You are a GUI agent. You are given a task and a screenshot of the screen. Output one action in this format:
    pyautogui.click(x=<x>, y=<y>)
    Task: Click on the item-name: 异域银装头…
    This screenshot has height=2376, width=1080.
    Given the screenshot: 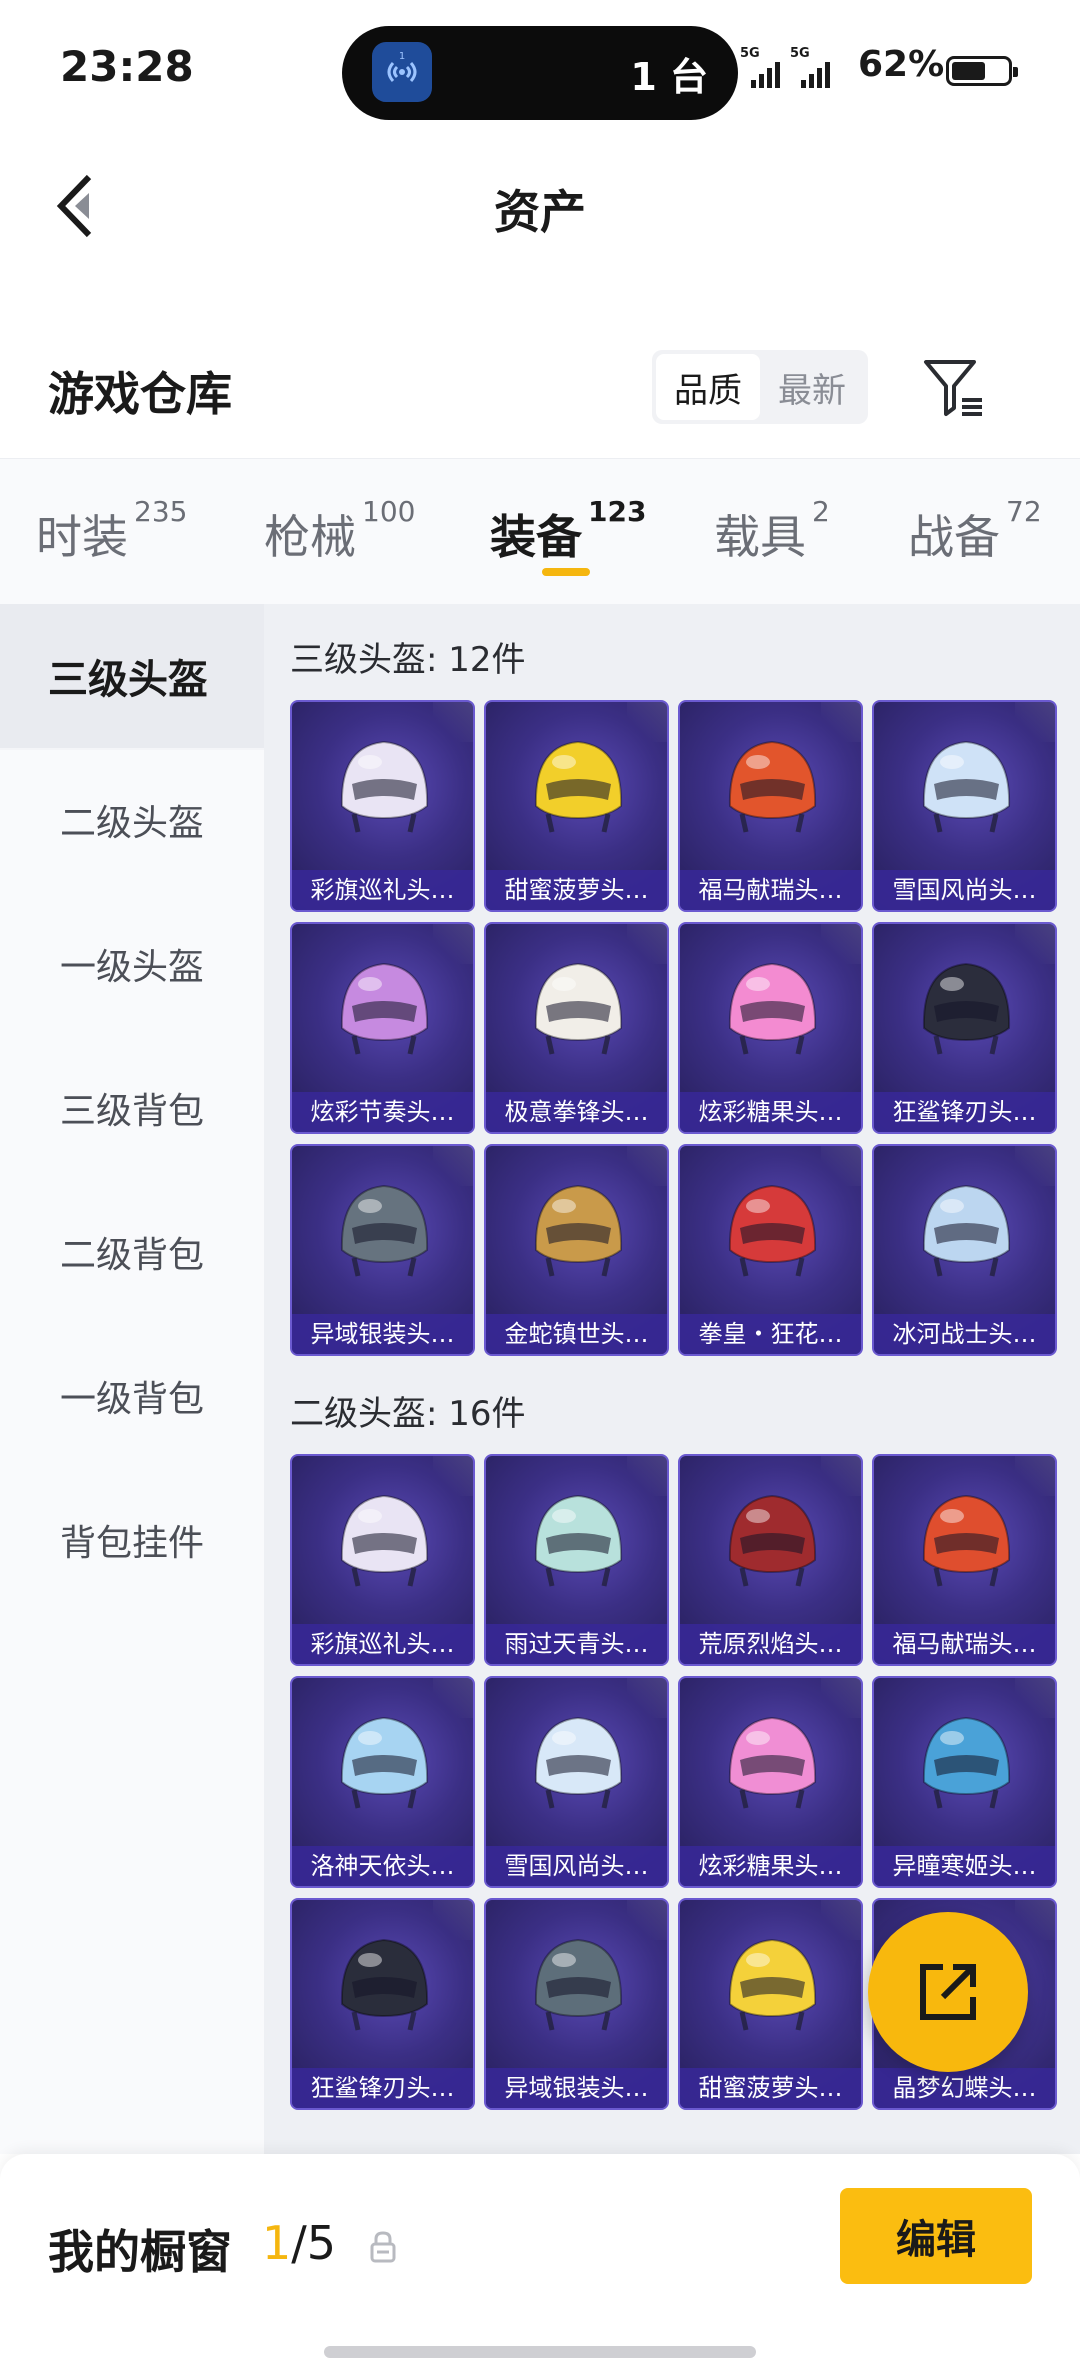 What is the action you would take?
    pyautogui.click(x=382, y=1334)
    